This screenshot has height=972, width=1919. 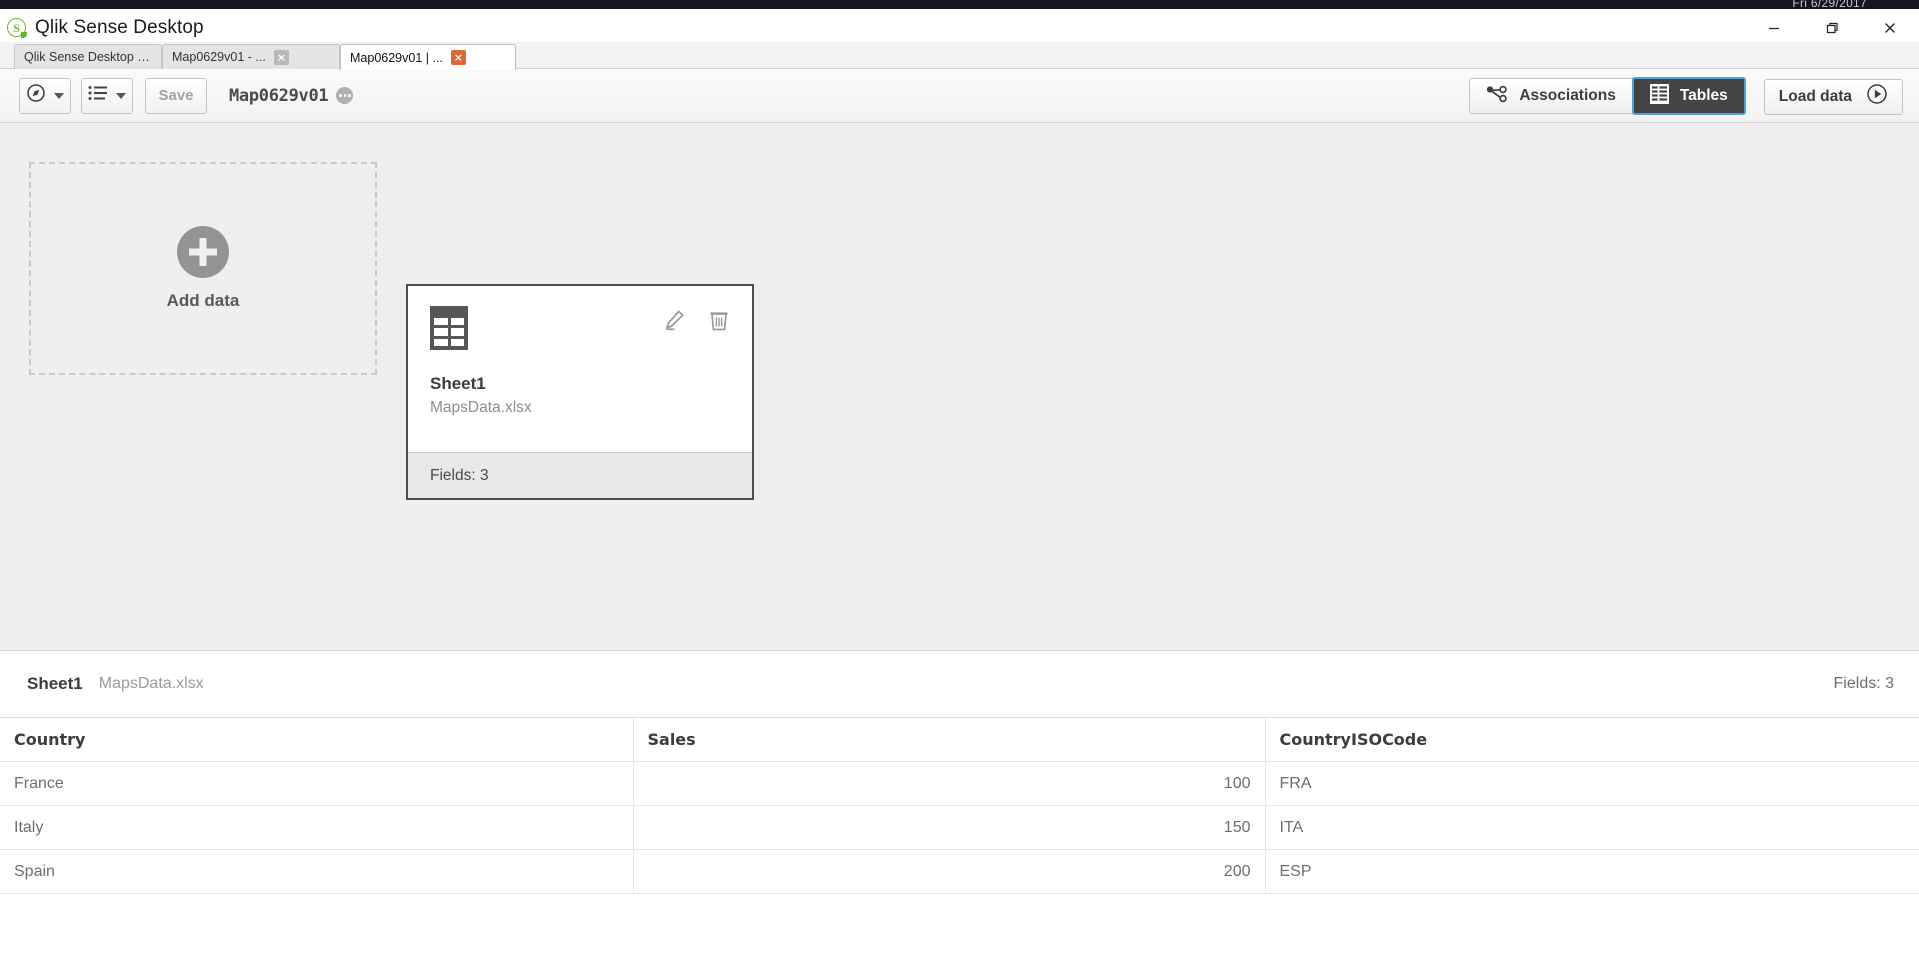 I want to click on table-card-title: Sheet1, so click(x=458, y=383).